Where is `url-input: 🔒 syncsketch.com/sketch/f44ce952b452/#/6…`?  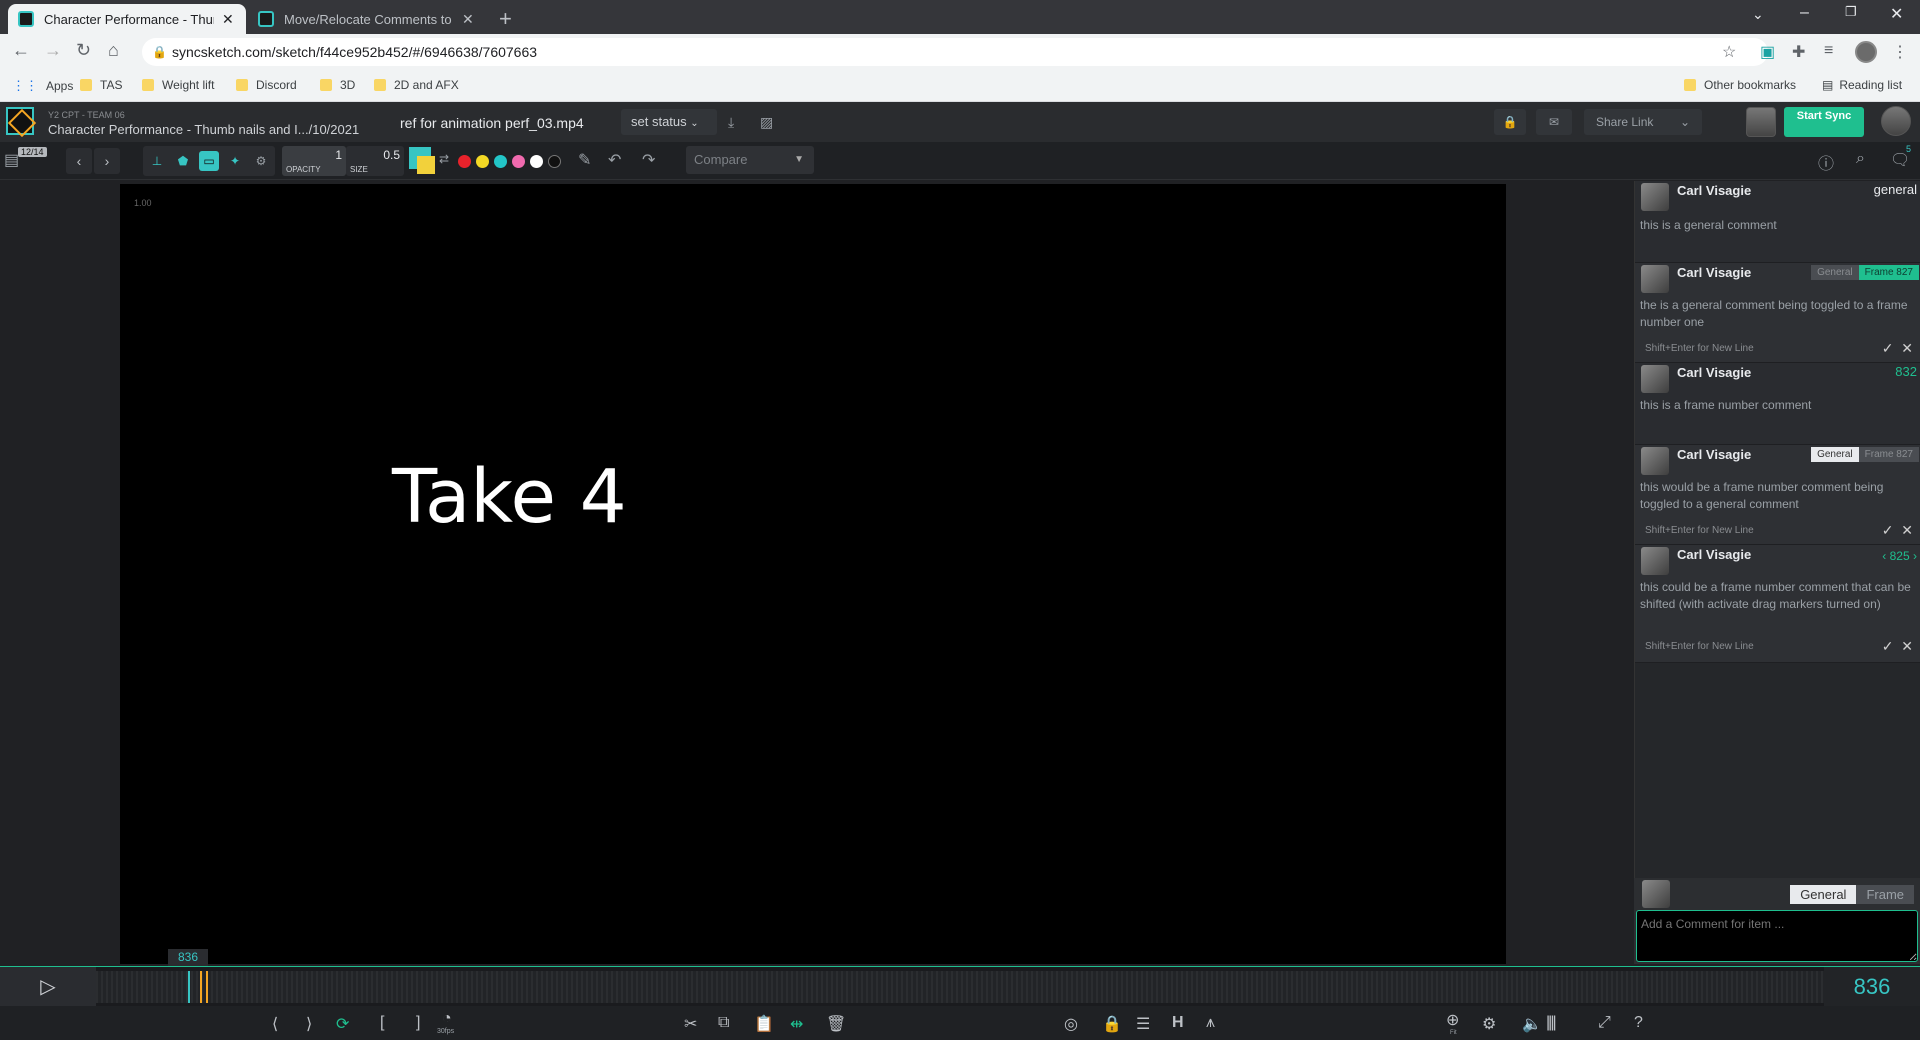 url-input: 🔒 syncsketch.com/sketch/f44ce952b452/#/6… is located at coordinates (955, 52).